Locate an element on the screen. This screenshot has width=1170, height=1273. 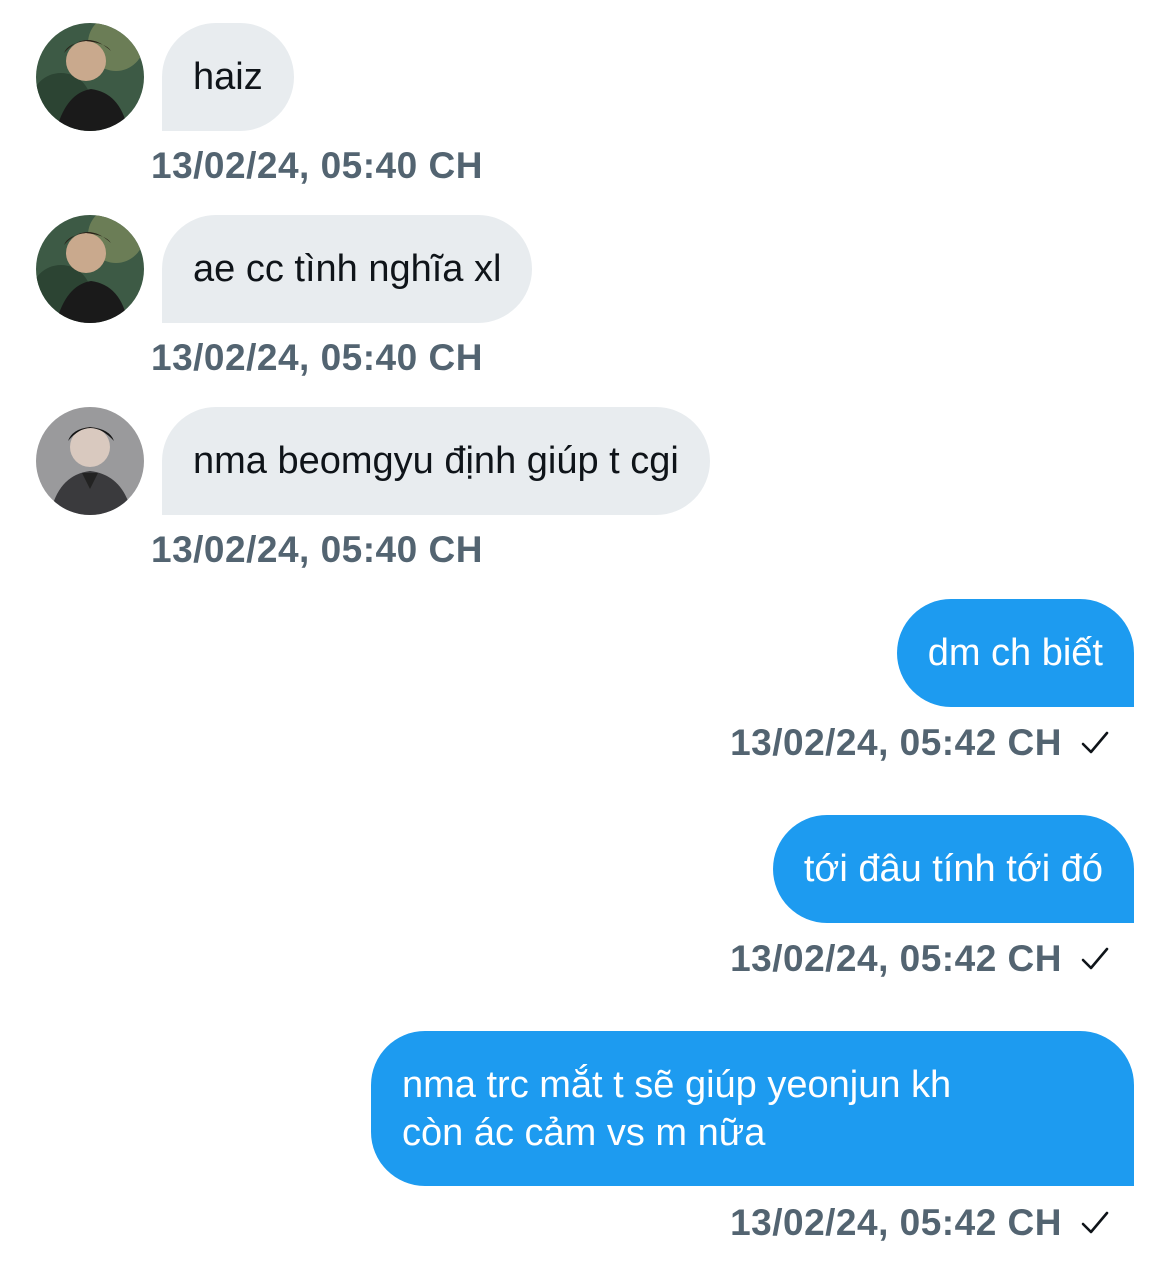
message-text-line: nma trc mắt t sẽ giúp yeonjun kh is located at coordinates (677, 1084).